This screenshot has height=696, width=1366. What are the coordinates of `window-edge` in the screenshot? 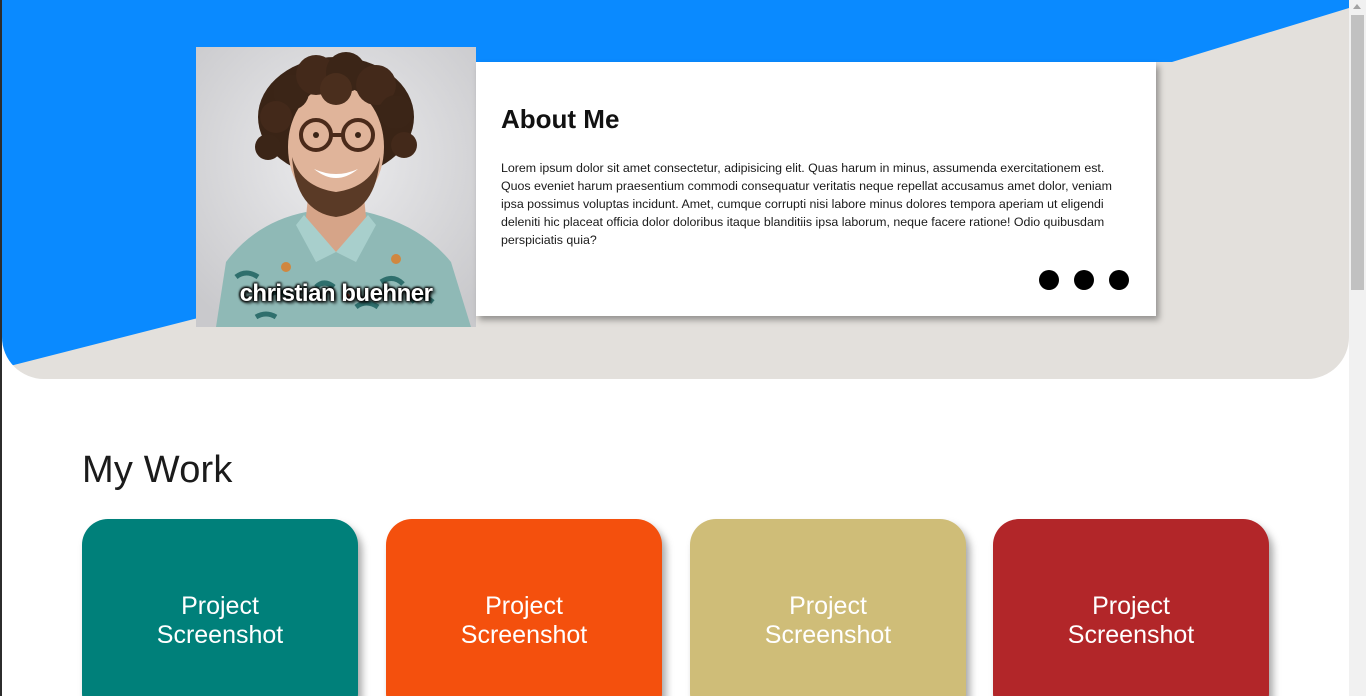 It's located at (1, 348).